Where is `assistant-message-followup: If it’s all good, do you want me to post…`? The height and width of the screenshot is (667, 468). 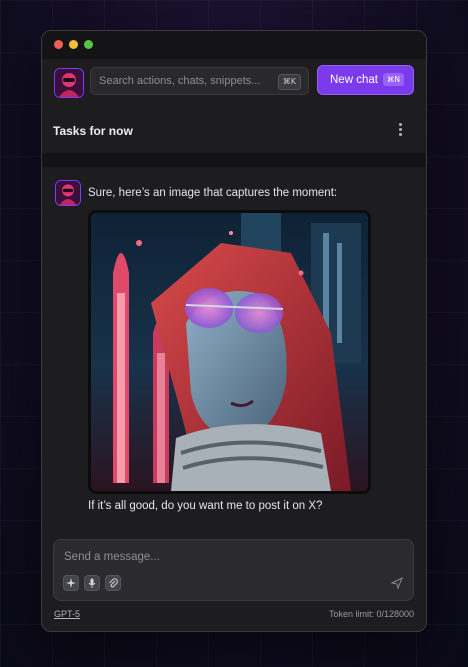 assistant-message-followup: If it’s all good, do you want me to post… is located at coordinates (205, 506).